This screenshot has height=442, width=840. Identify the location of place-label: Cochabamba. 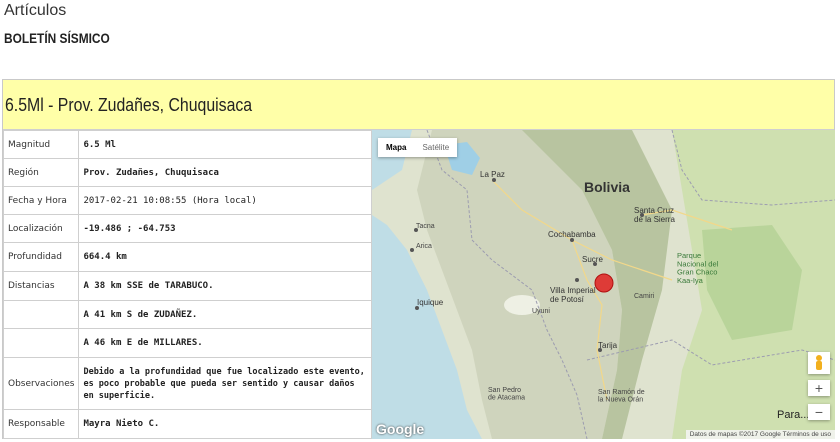
(572, 234).